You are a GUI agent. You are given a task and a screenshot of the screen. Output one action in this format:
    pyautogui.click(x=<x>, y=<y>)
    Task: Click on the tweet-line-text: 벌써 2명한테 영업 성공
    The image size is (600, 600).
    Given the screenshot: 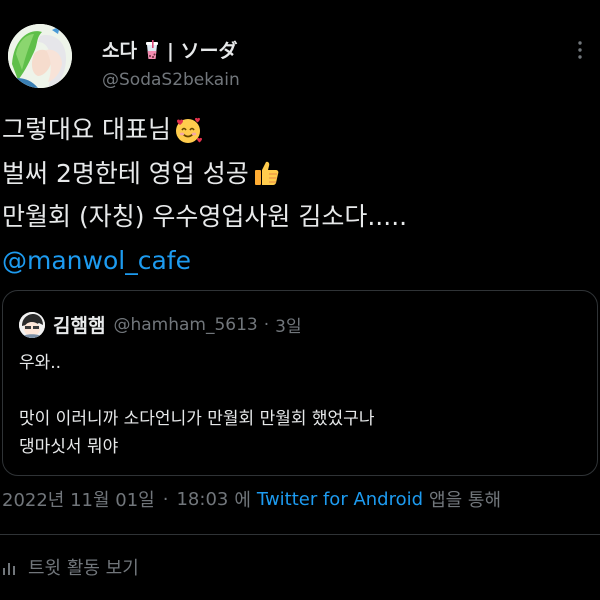 What is the action you would take?
    pyautogui.click(x=125, y=173)
    